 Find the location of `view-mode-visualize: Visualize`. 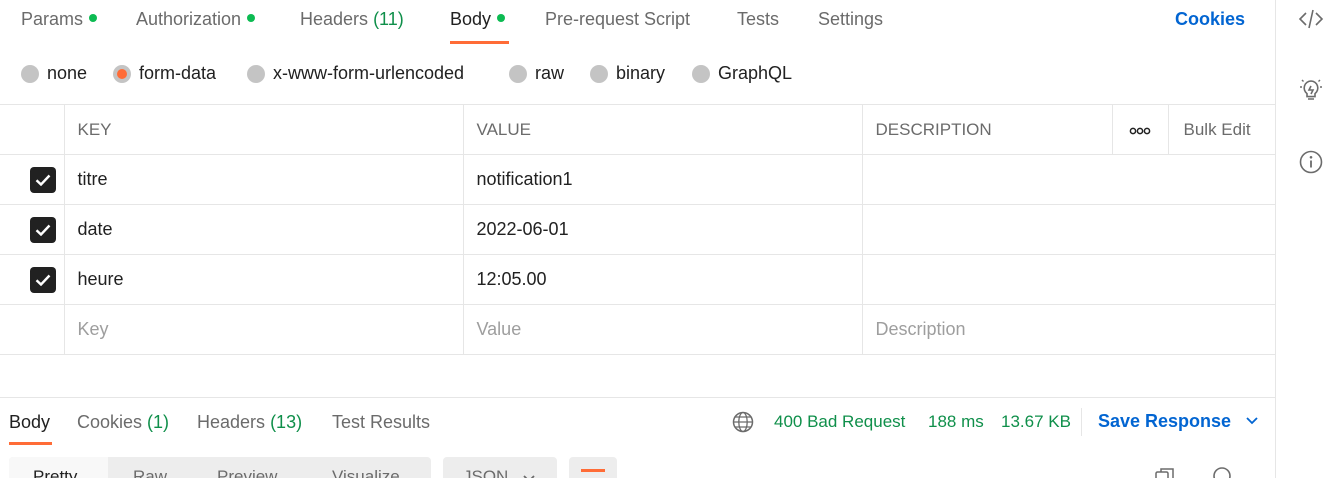

view-mode-visualize: Visualize is located at coordinates (366, 472).